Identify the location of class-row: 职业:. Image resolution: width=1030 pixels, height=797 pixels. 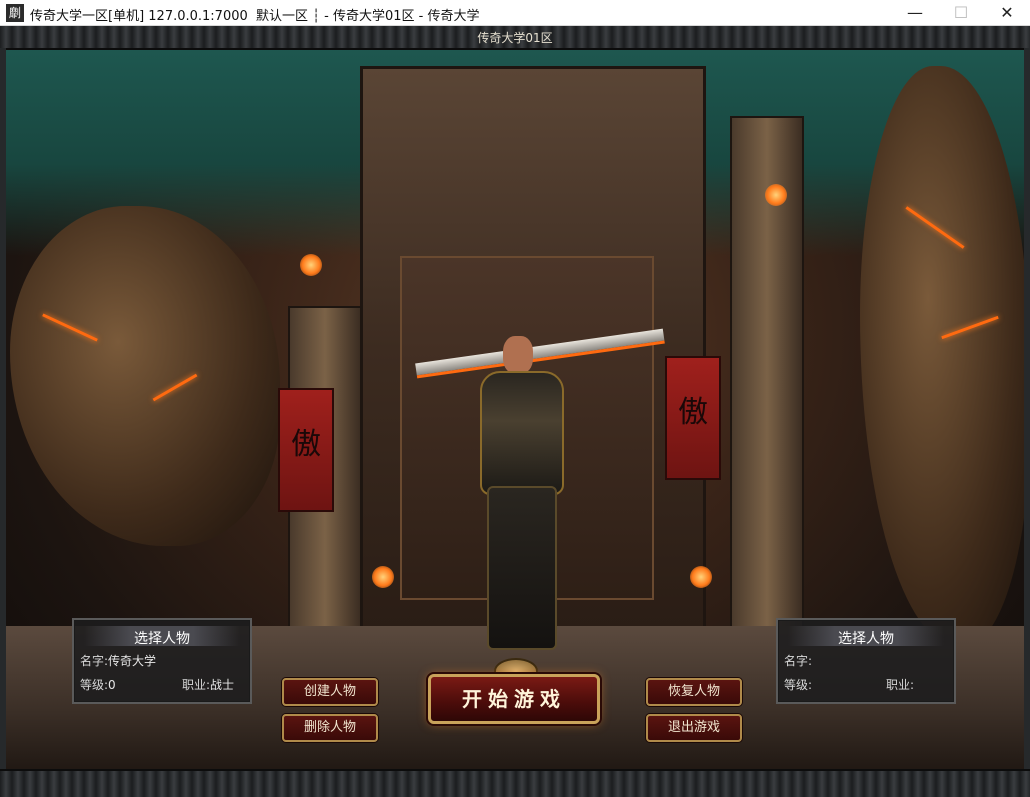
(900, 684).